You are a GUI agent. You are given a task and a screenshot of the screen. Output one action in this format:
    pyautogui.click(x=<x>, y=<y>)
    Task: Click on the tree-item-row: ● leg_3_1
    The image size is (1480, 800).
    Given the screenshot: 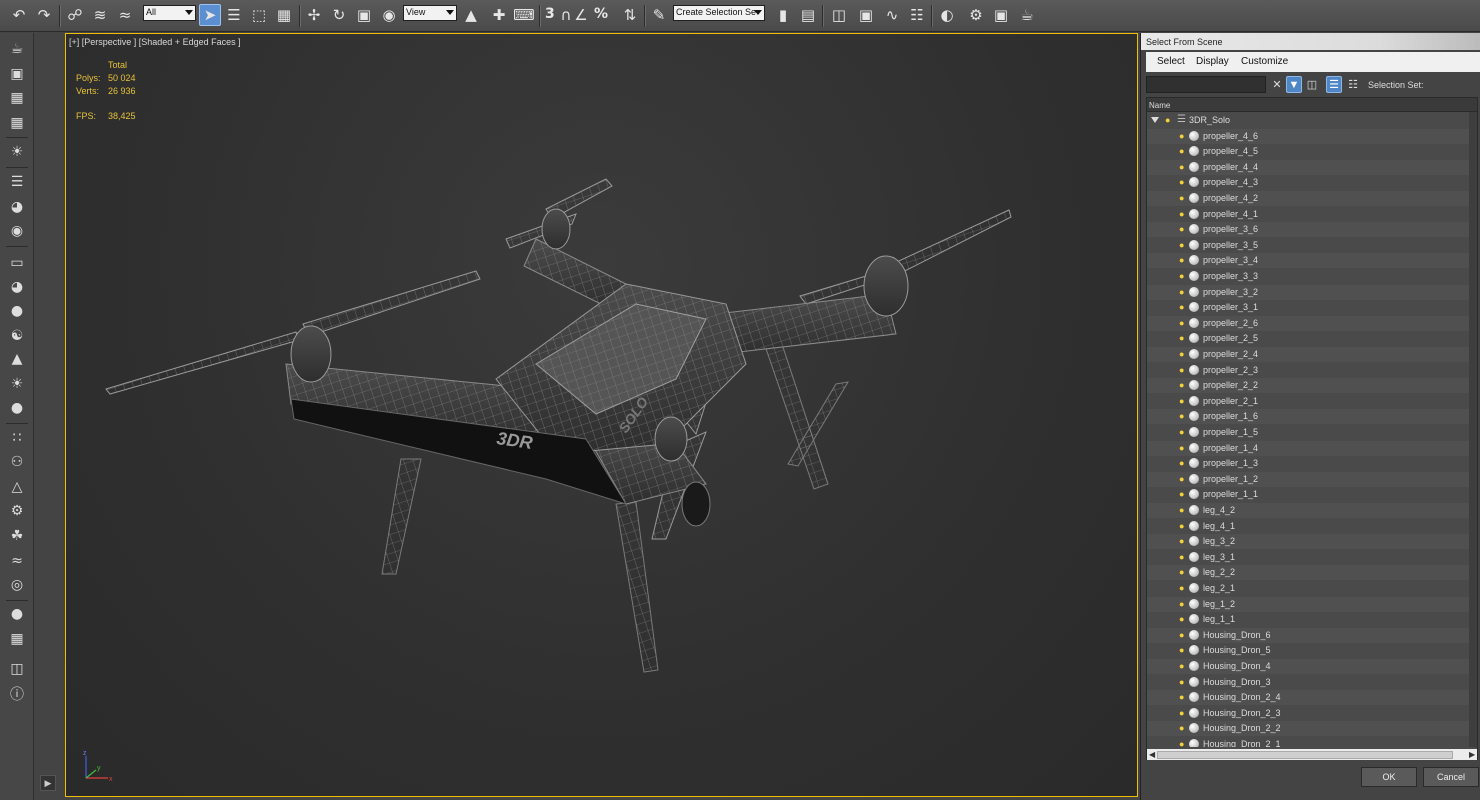 What is the action you would take?
    pyautogui.click(x=1312, y=557)
    